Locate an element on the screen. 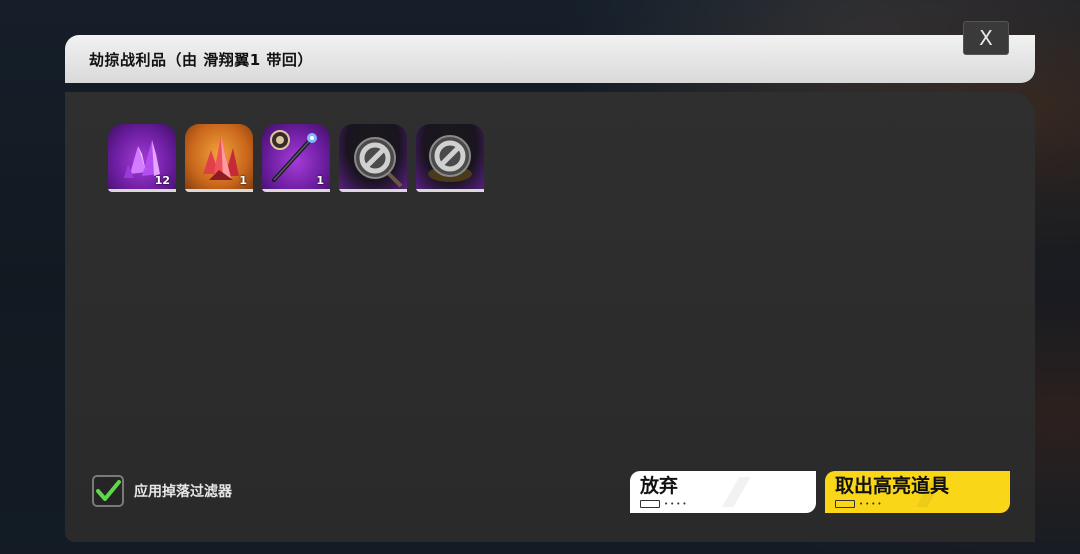  take-highlighted-items-button: 取出高亮道具 •••• is located at coordinates (917, 492).